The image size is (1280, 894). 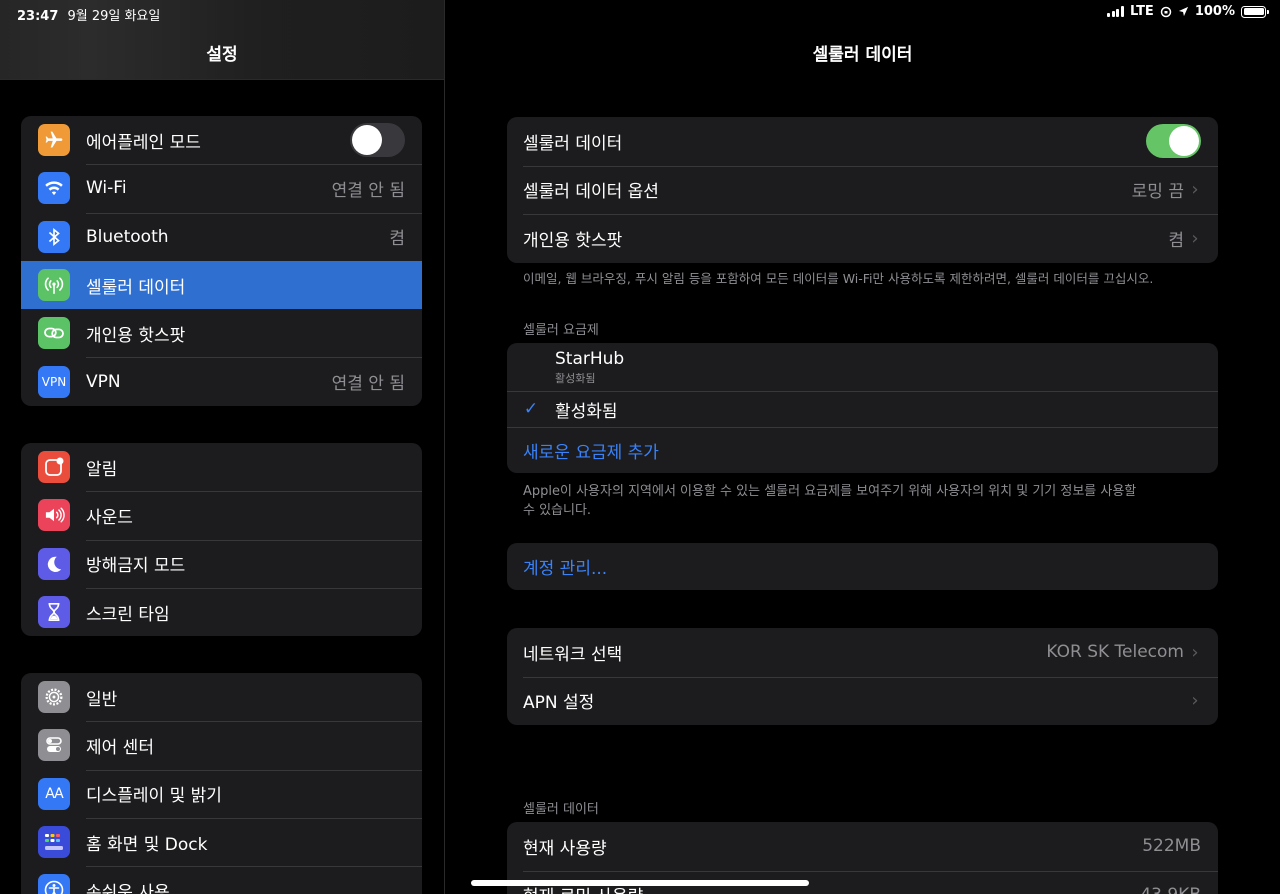 I want to click on status-indicators: LTE 100%, so click(x=1188, y=11).